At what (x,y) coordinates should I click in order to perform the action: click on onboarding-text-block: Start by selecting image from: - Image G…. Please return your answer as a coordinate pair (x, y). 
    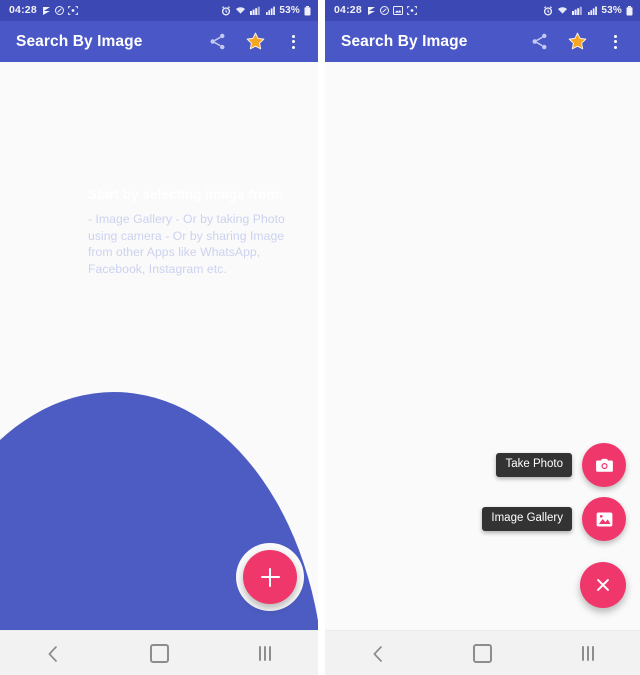
    Looking at the image, I should click on (195, 232).